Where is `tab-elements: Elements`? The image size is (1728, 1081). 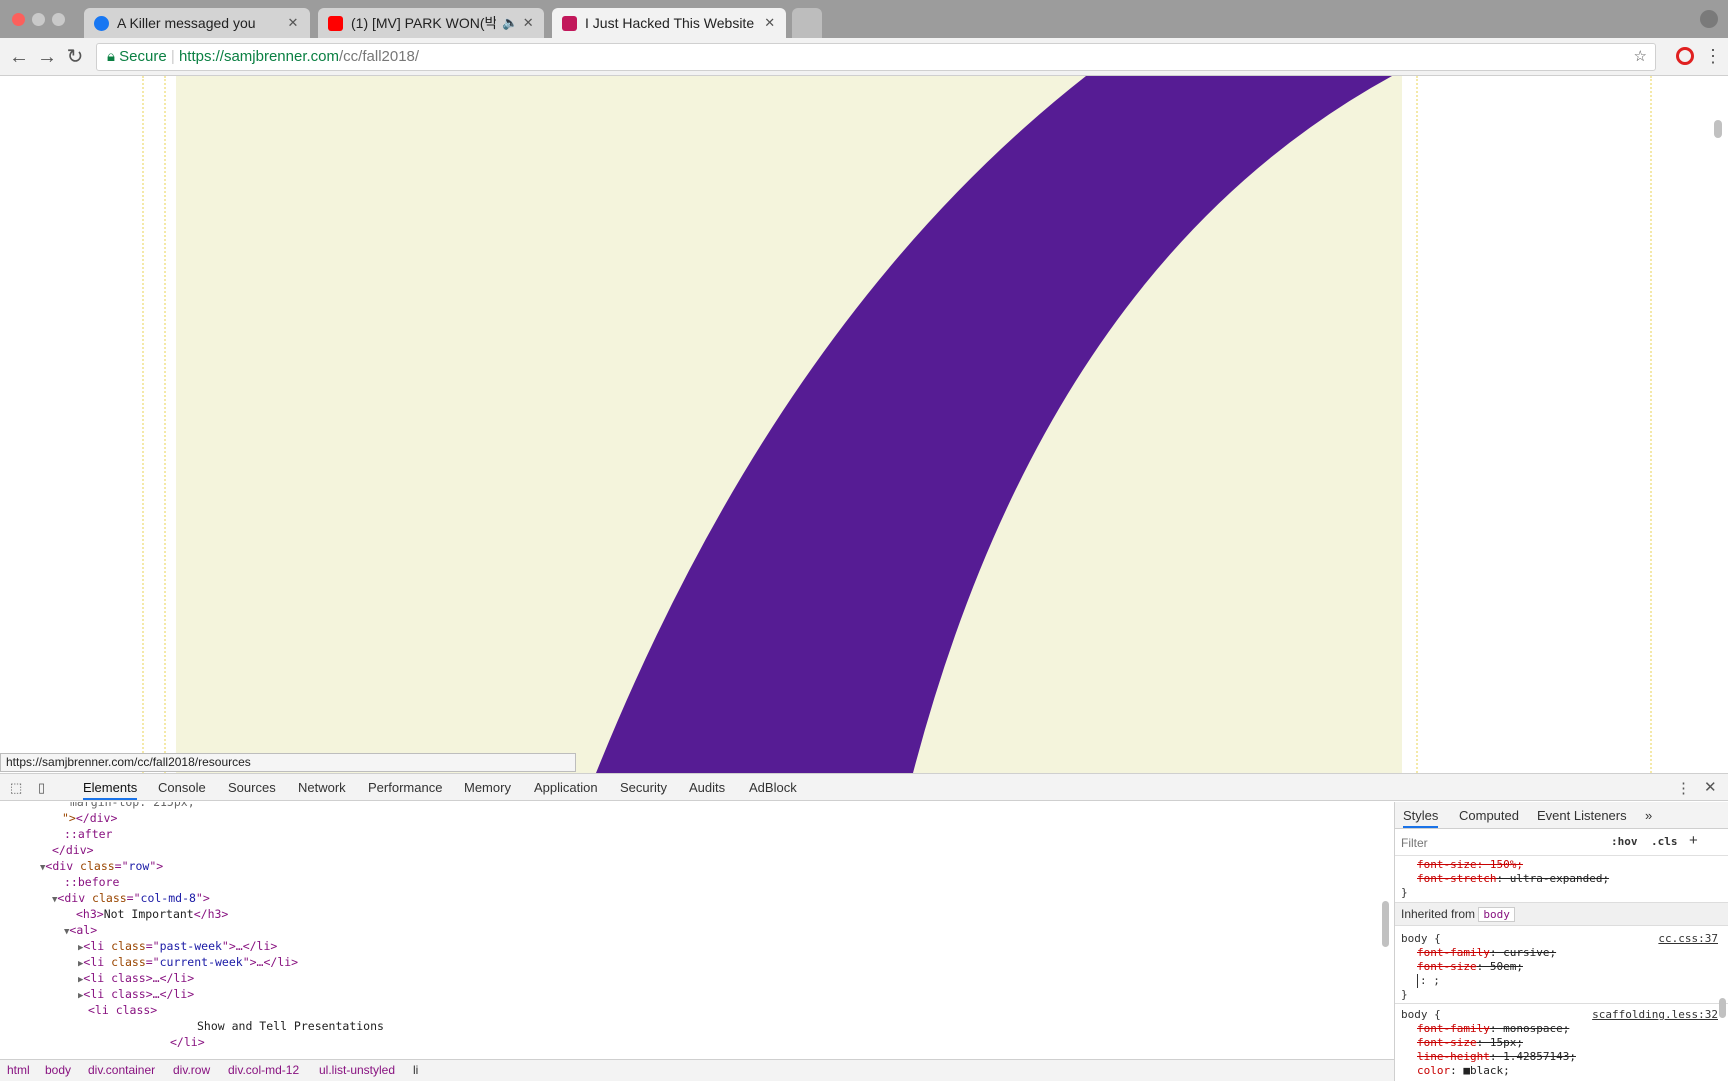
tab-elements: Elements is located at coordinates (110, 790).